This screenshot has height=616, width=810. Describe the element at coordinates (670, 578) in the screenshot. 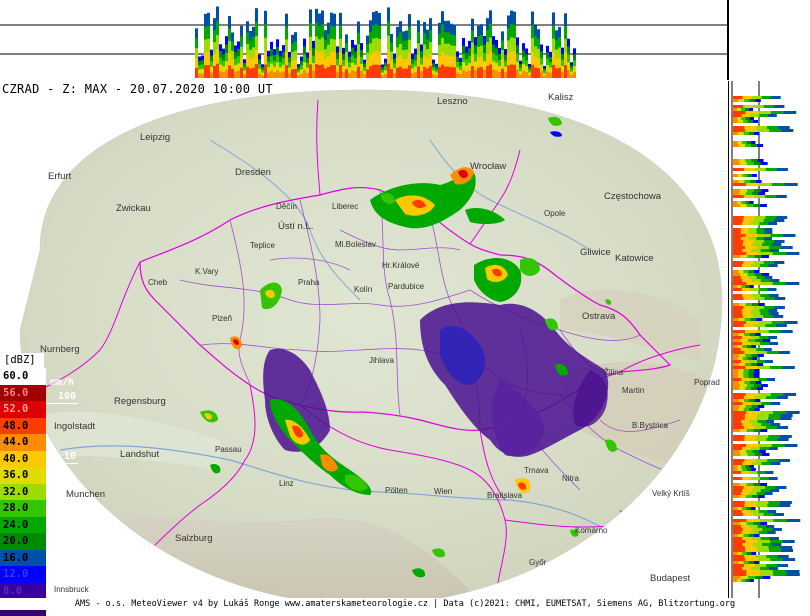

I see `city-label: Budapest` at that location.